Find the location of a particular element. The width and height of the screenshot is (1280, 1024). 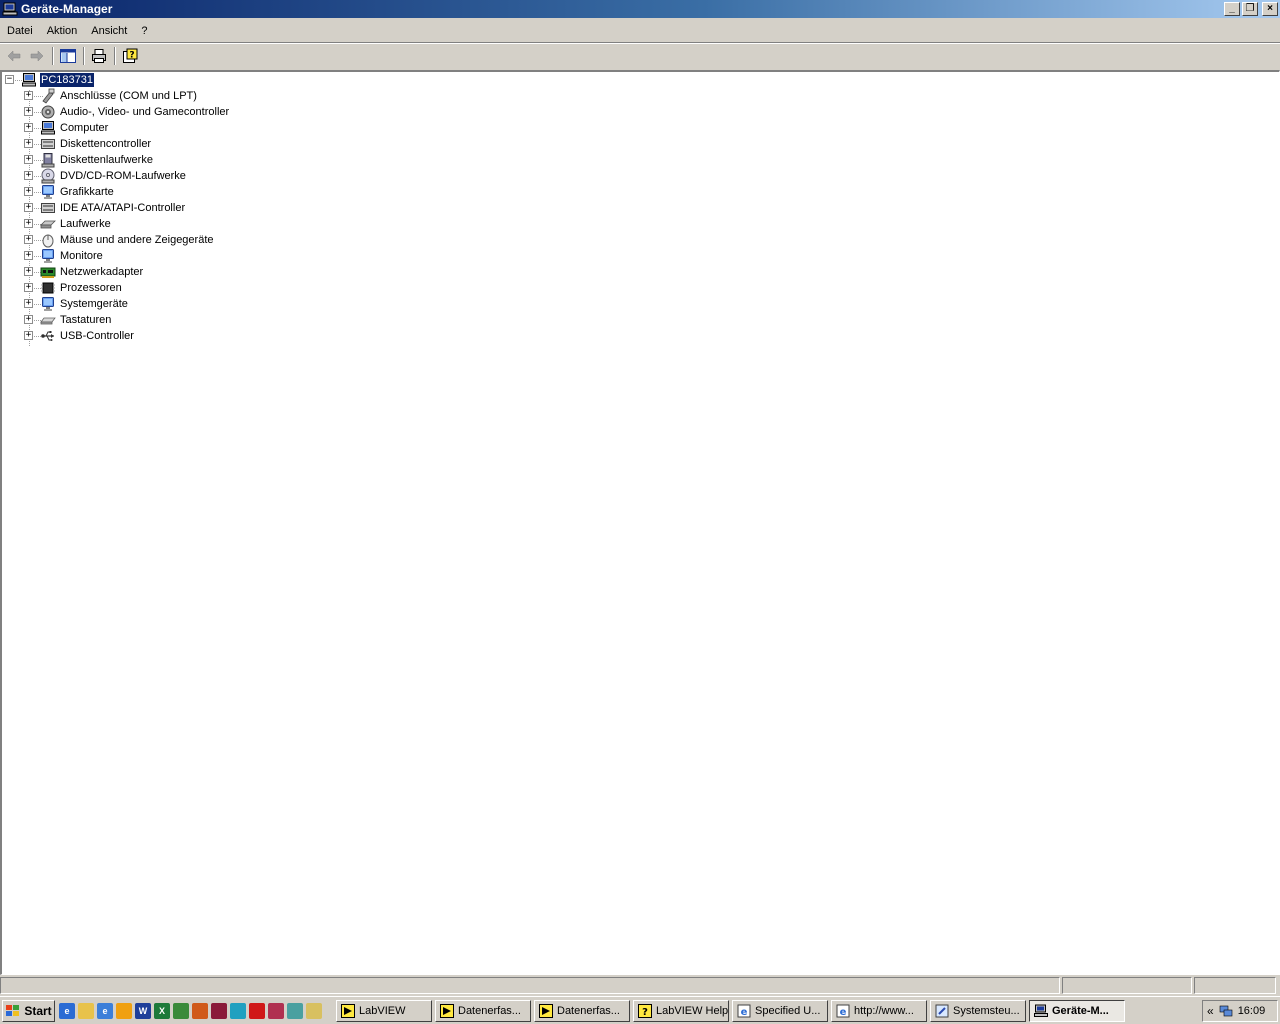

tree-node-label: Computer is located at coordinates (84, 128).